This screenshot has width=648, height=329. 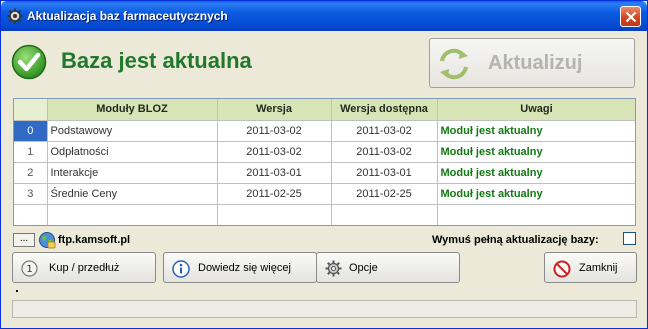 I want to click on no-entry-icon, so click(x=562, y=269).